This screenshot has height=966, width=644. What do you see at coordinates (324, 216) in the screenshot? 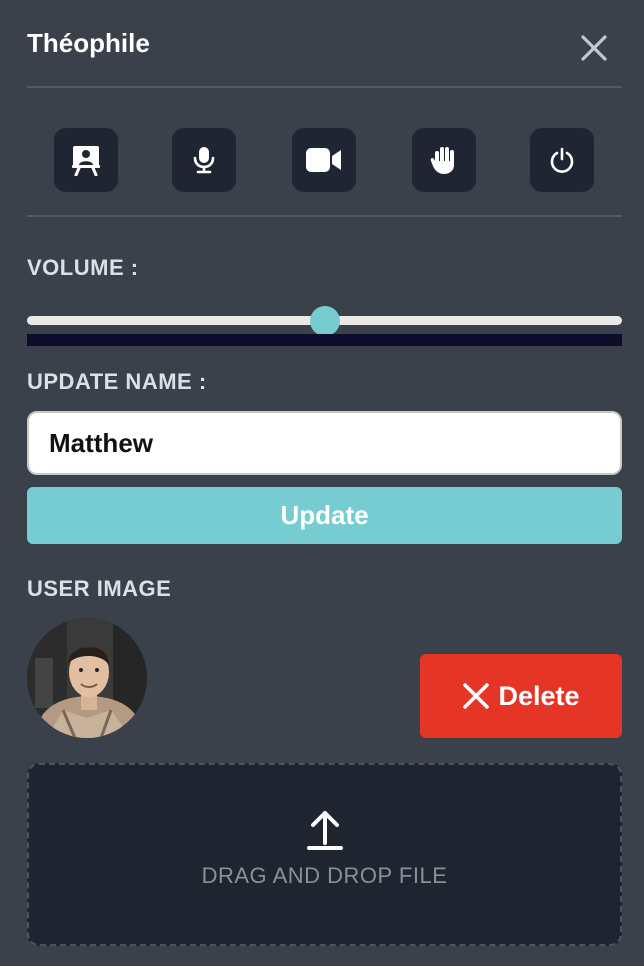
I see `toolbar-divider` at bounding box center [324, 216].